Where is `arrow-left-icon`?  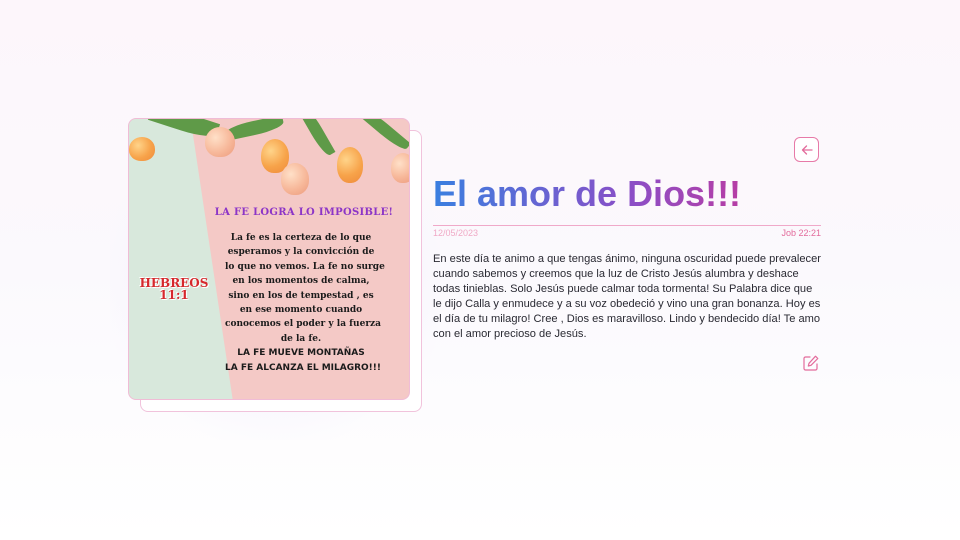 arrow-left-icon is located at coordinates (807, 149).